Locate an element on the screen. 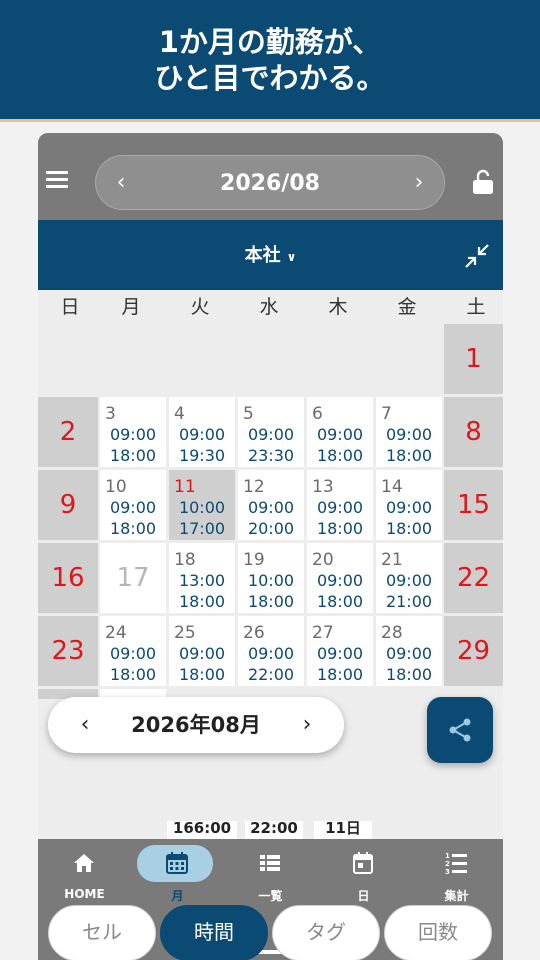  day-number: 2 is located at coordinates (68, 432).